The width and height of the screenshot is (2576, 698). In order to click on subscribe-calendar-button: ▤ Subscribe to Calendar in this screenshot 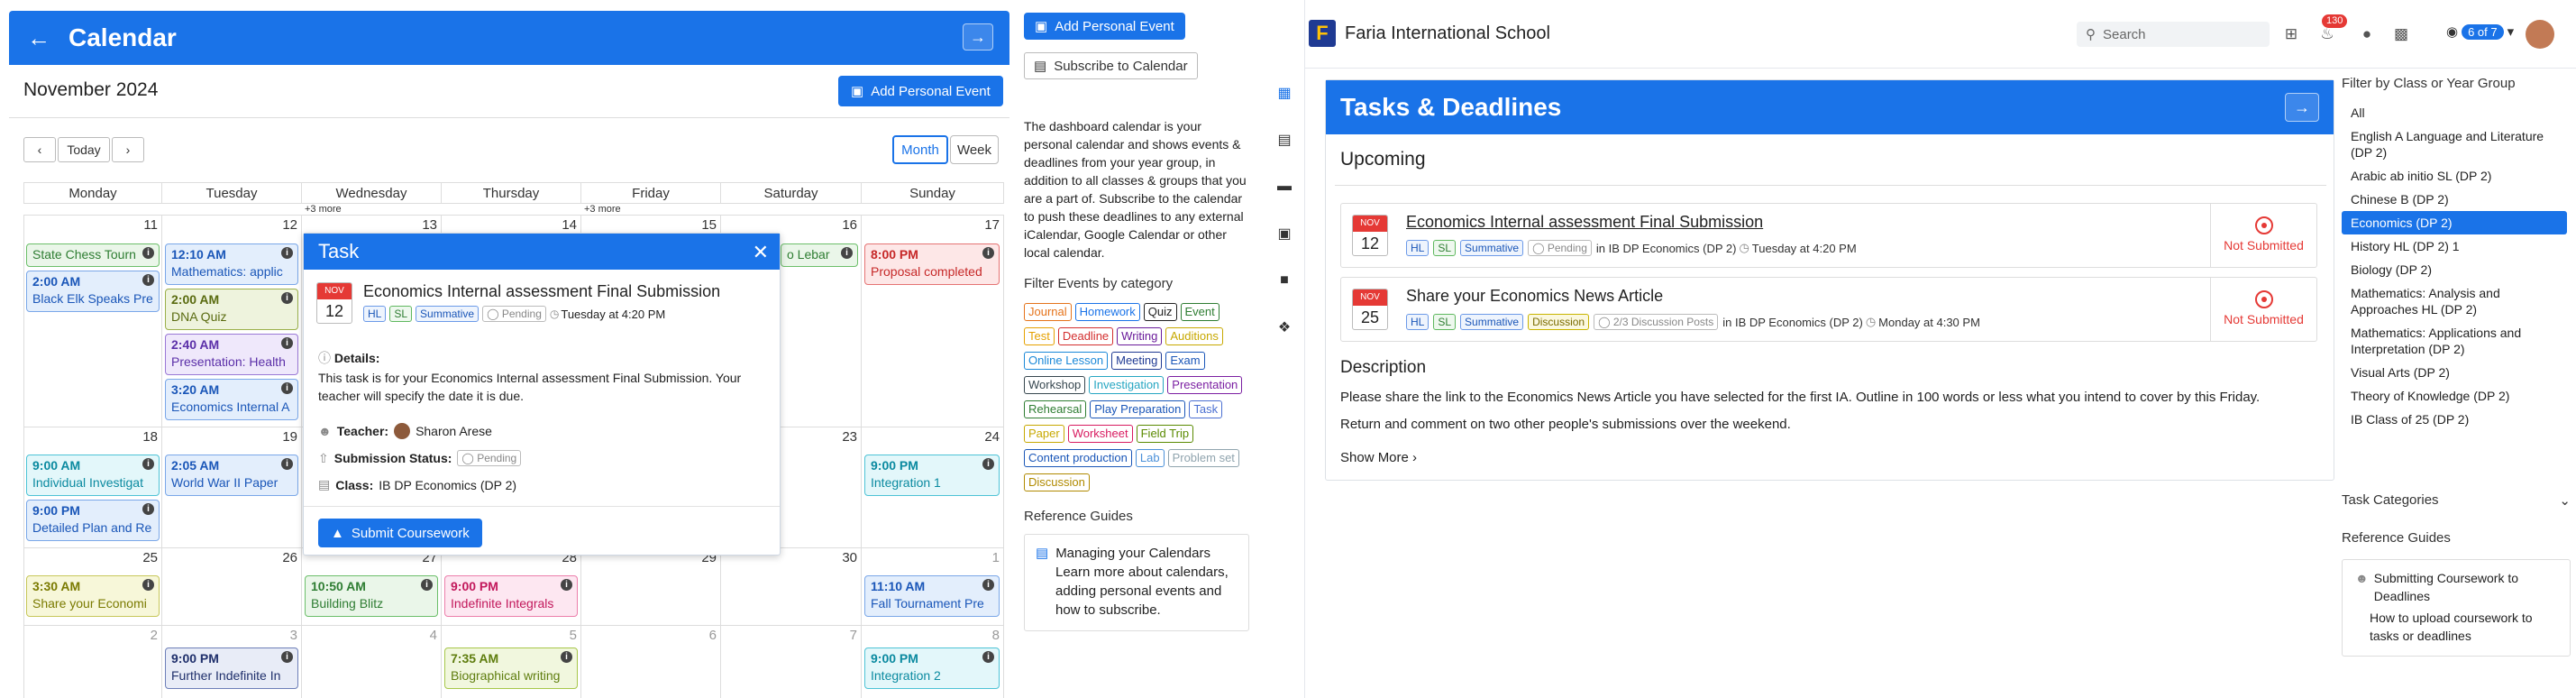, I will do `click(1111, 65)`.